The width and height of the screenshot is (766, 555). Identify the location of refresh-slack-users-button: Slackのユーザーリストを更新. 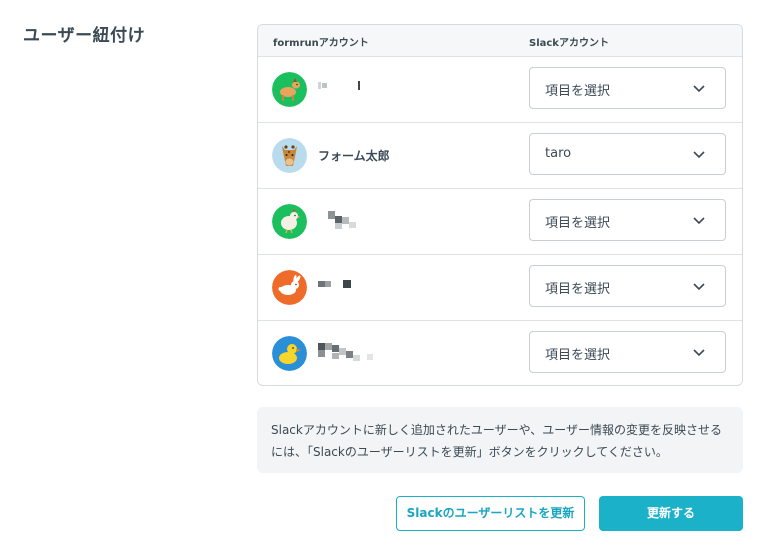
(490, 513).